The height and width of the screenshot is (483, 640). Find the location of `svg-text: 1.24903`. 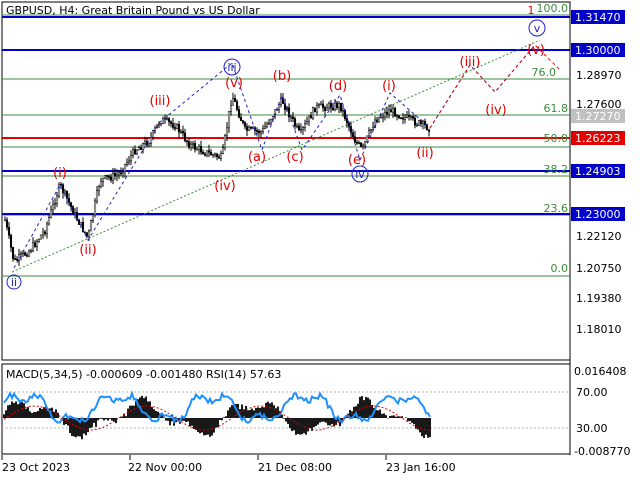

svg-text: 1.24903 is located at coordinates (598, 171).